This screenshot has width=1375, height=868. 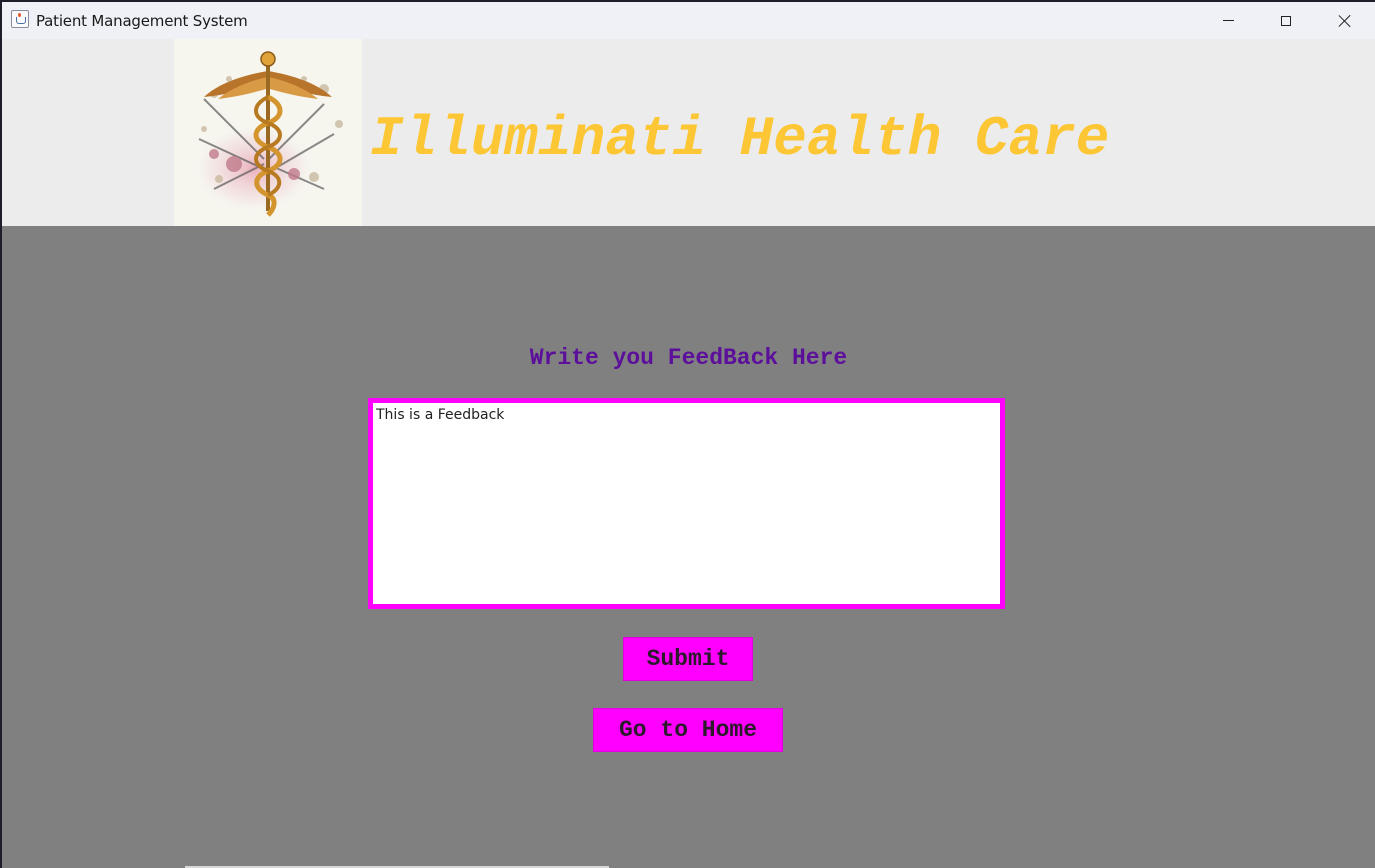 What do you see at coordinates (688, 20) in the screenshot?
I see `title-bar: Patient Management System` at bounding box center [688, 20].